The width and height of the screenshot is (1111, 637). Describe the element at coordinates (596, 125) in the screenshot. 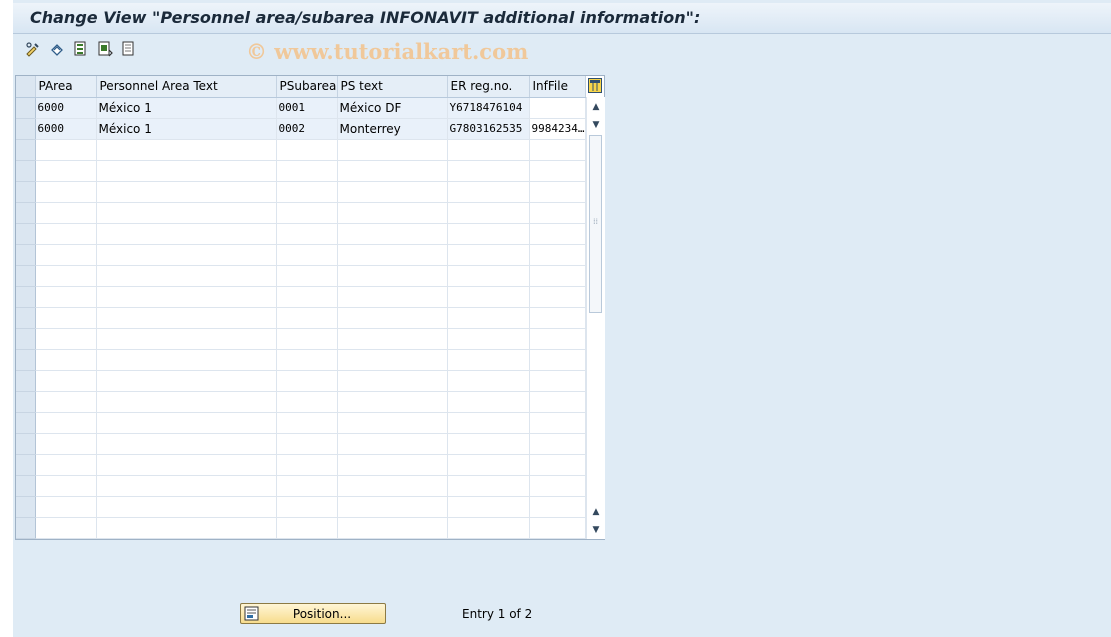

I see `page-down-icon: ▼` at that location.